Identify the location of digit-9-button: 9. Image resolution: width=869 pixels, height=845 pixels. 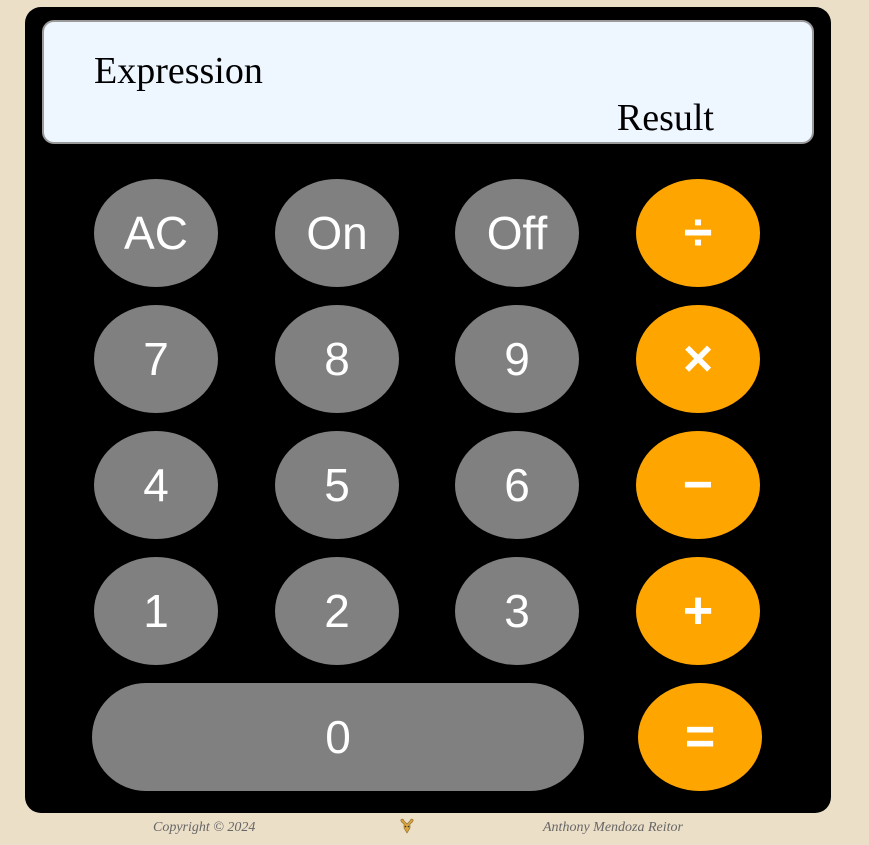
(517, 359).